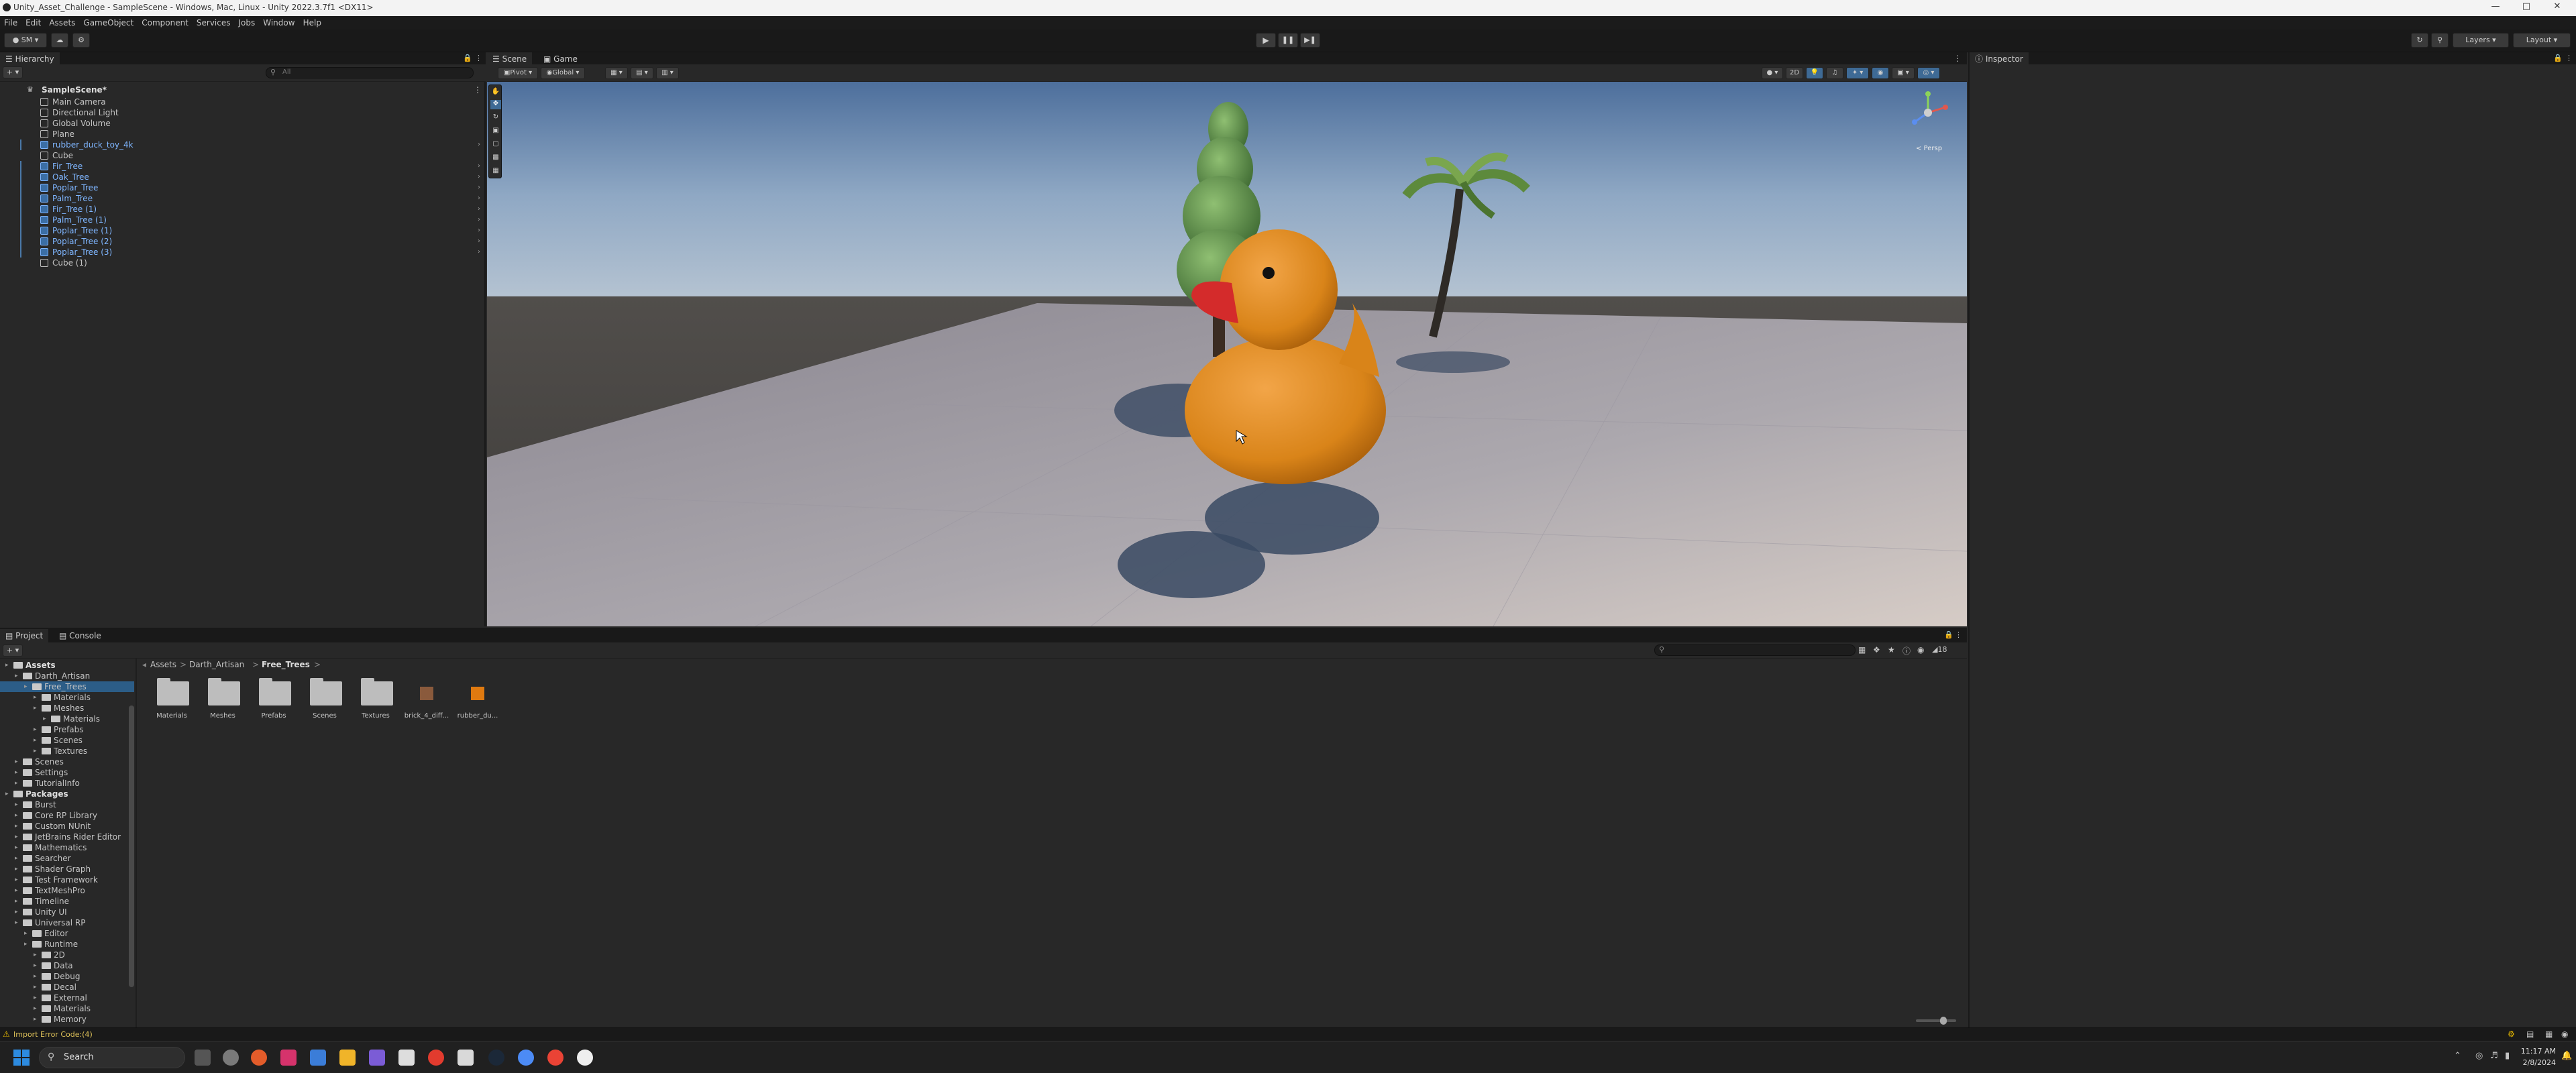 Image resolution: width=2576 pixels, height=1073 pixels. What do you see at coordinates (495, 92) in the screenshot?
I see `hand-tool-icon: ✋` at bounding box center [495, 92].